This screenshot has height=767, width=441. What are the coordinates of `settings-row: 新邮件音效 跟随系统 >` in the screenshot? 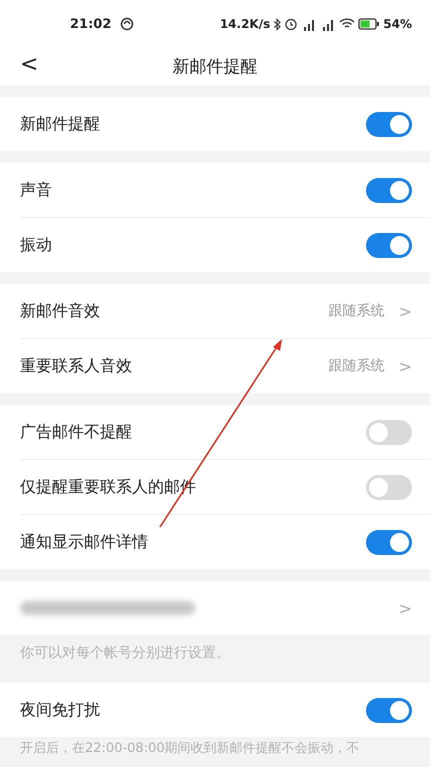 It's located at (215, 311).